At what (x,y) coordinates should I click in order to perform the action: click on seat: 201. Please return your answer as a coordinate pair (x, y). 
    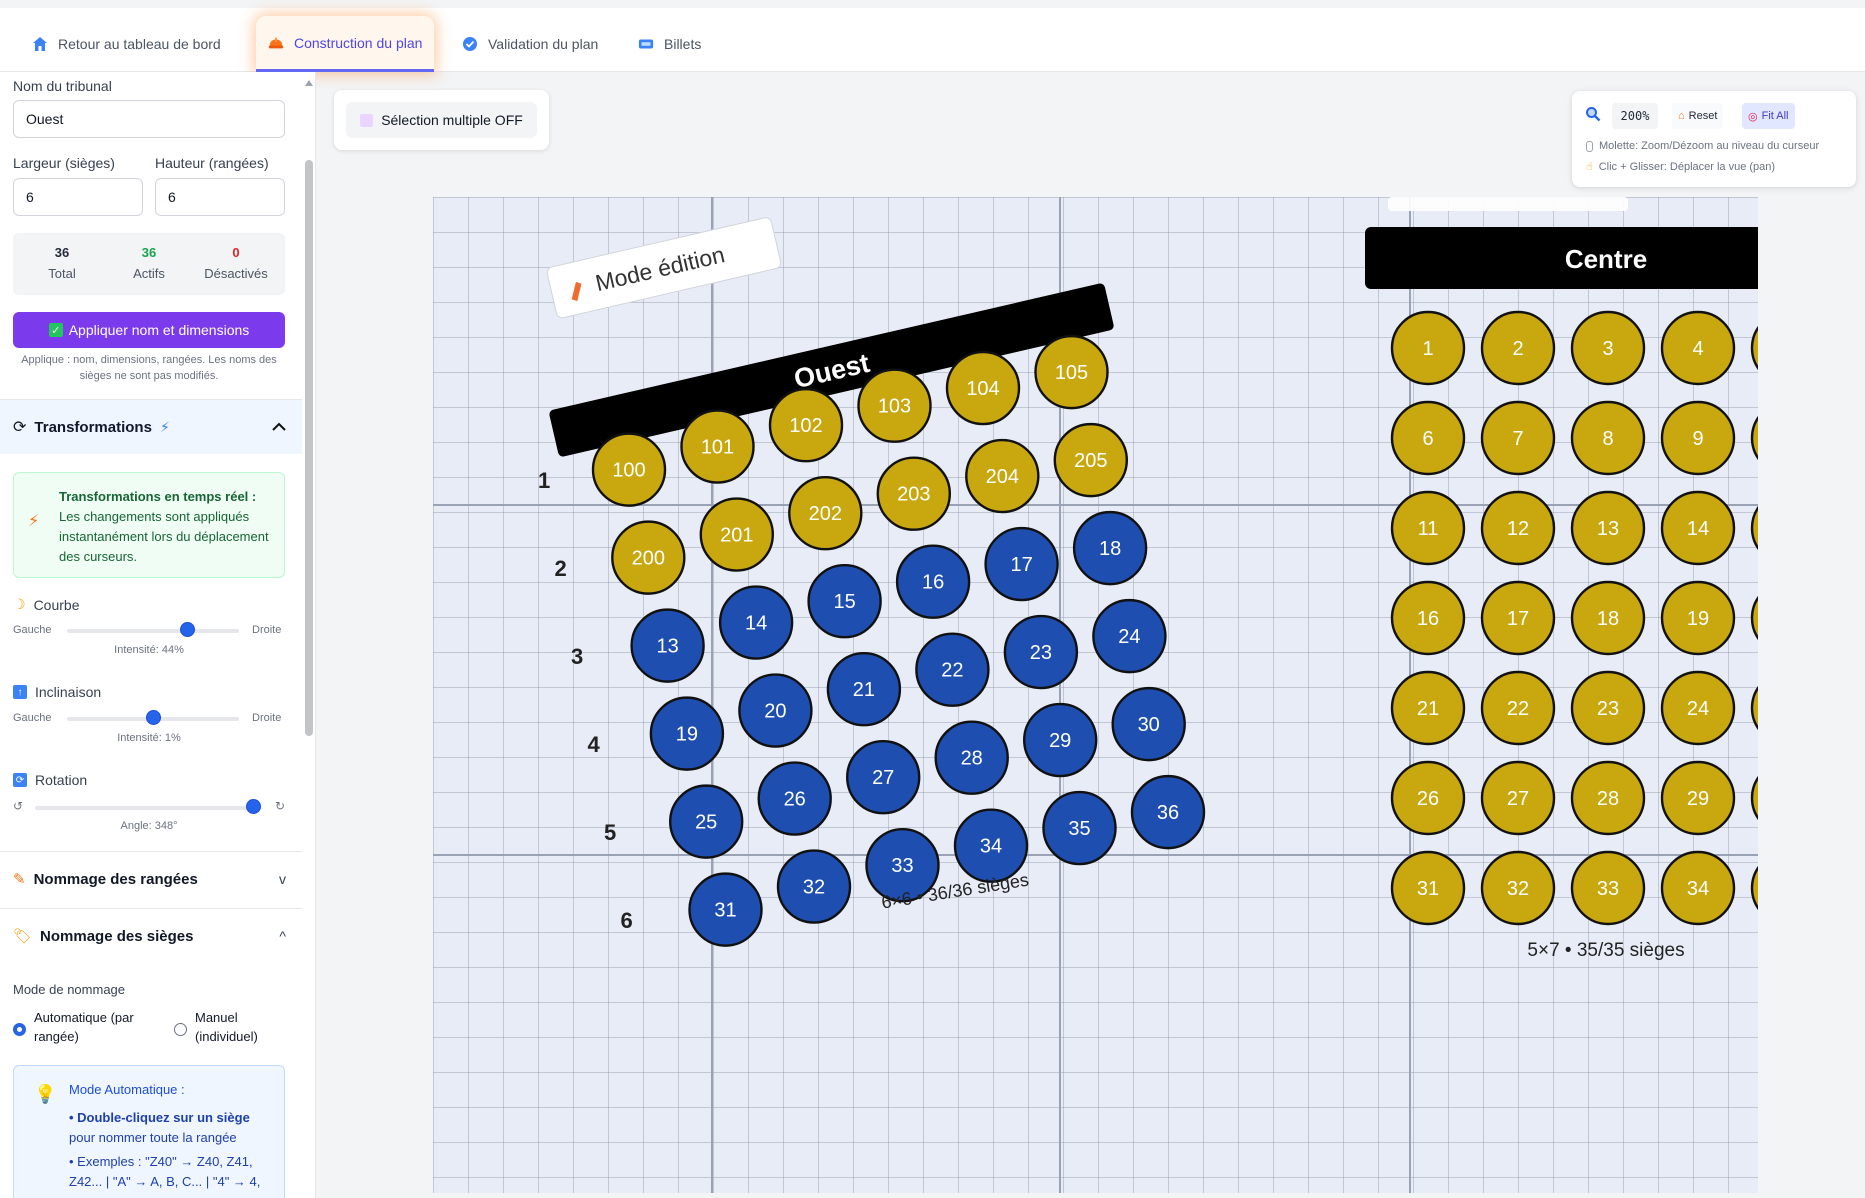
    Looking at the image, I should click on (736, 534).